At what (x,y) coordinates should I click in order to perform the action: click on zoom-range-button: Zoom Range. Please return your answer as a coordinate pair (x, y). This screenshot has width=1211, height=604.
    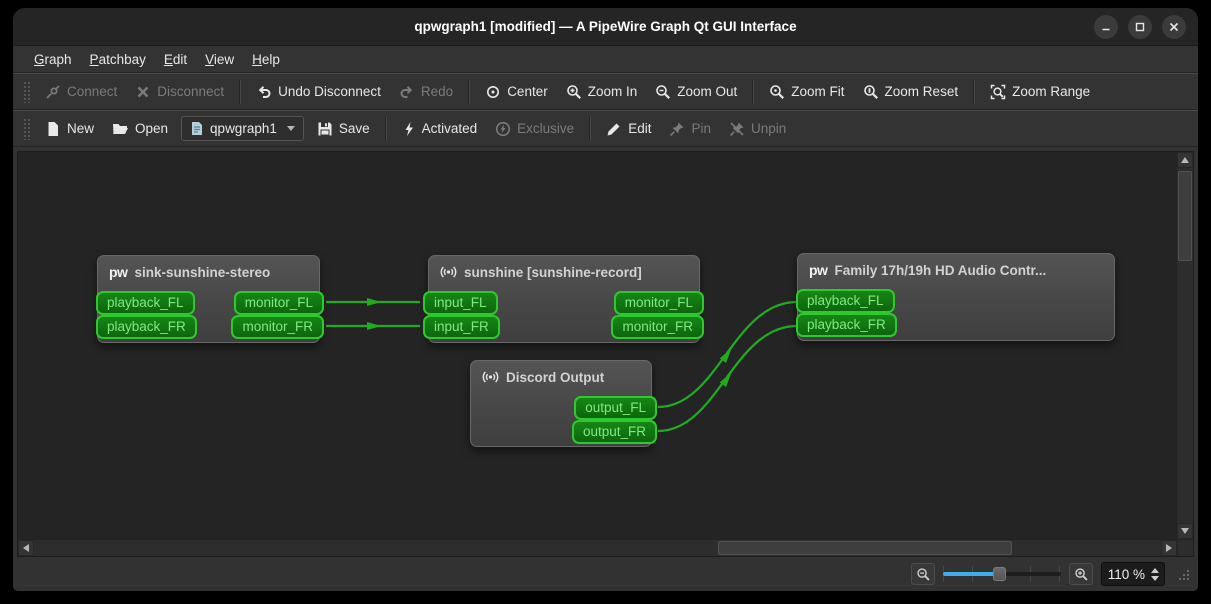
    Looking at the image, I should click on (1040, 92).